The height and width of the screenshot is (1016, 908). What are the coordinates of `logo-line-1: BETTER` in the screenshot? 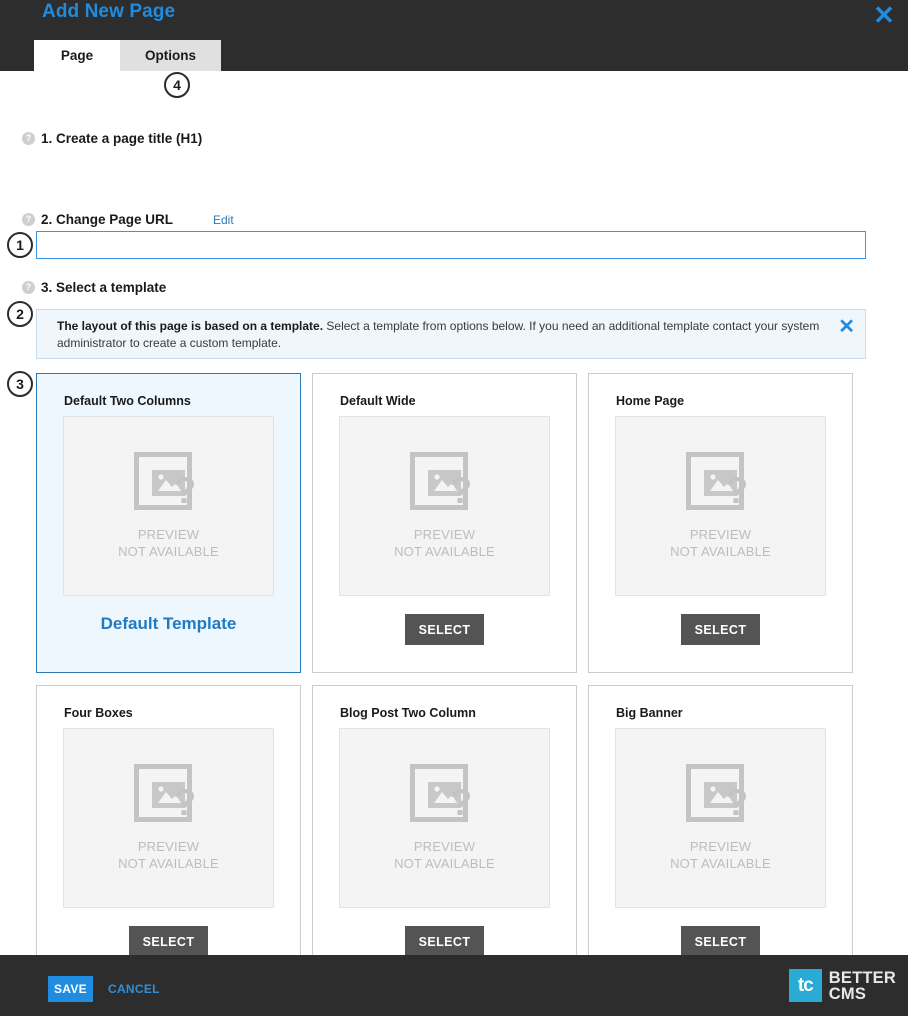 It's located at (862, 977).